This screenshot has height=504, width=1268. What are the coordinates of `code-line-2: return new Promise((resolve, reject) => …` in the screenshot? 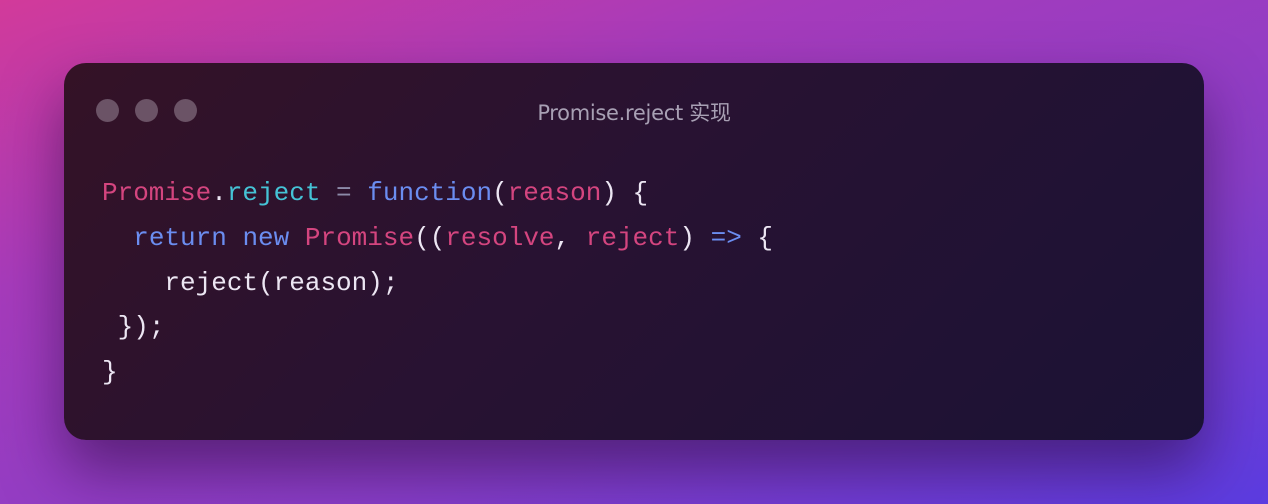 It's located at (437, 238).